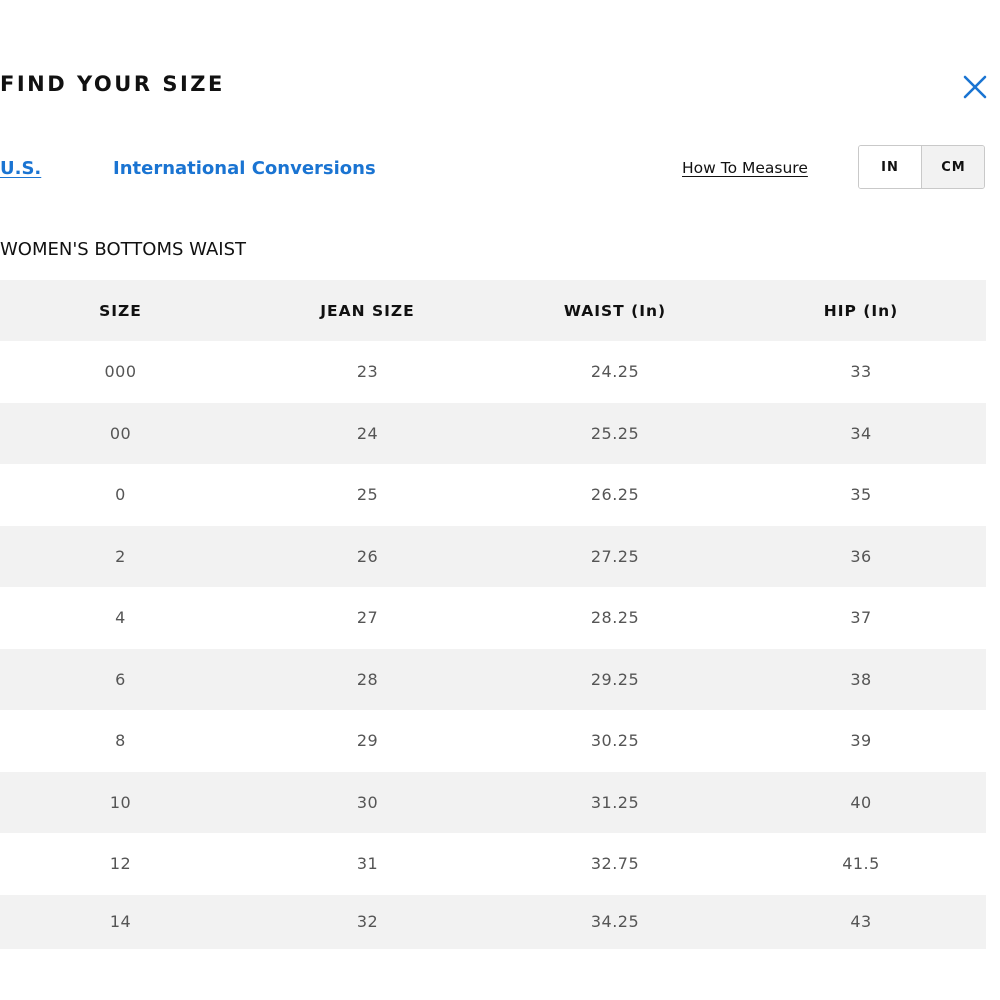 This screenshot has width=1000, height=1000. What do you see at coordinates (861, 495) in the screenshot?
I see `cell-hip: 35` at bounding box center [861, 495].